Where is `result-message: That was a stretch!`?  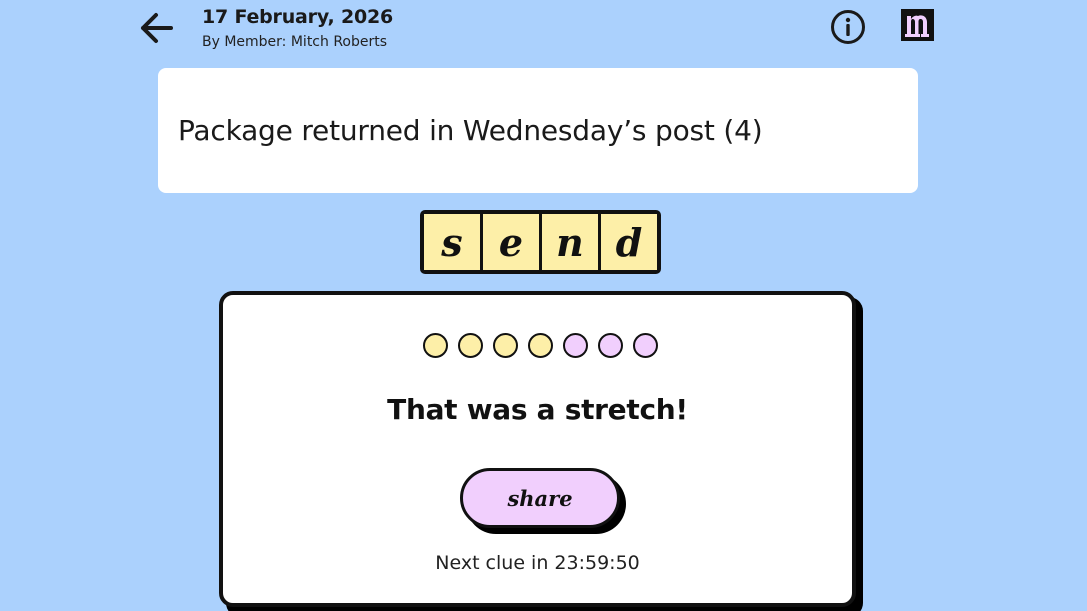 result-message: That was a stretch! is located at coordinates (537, 409).